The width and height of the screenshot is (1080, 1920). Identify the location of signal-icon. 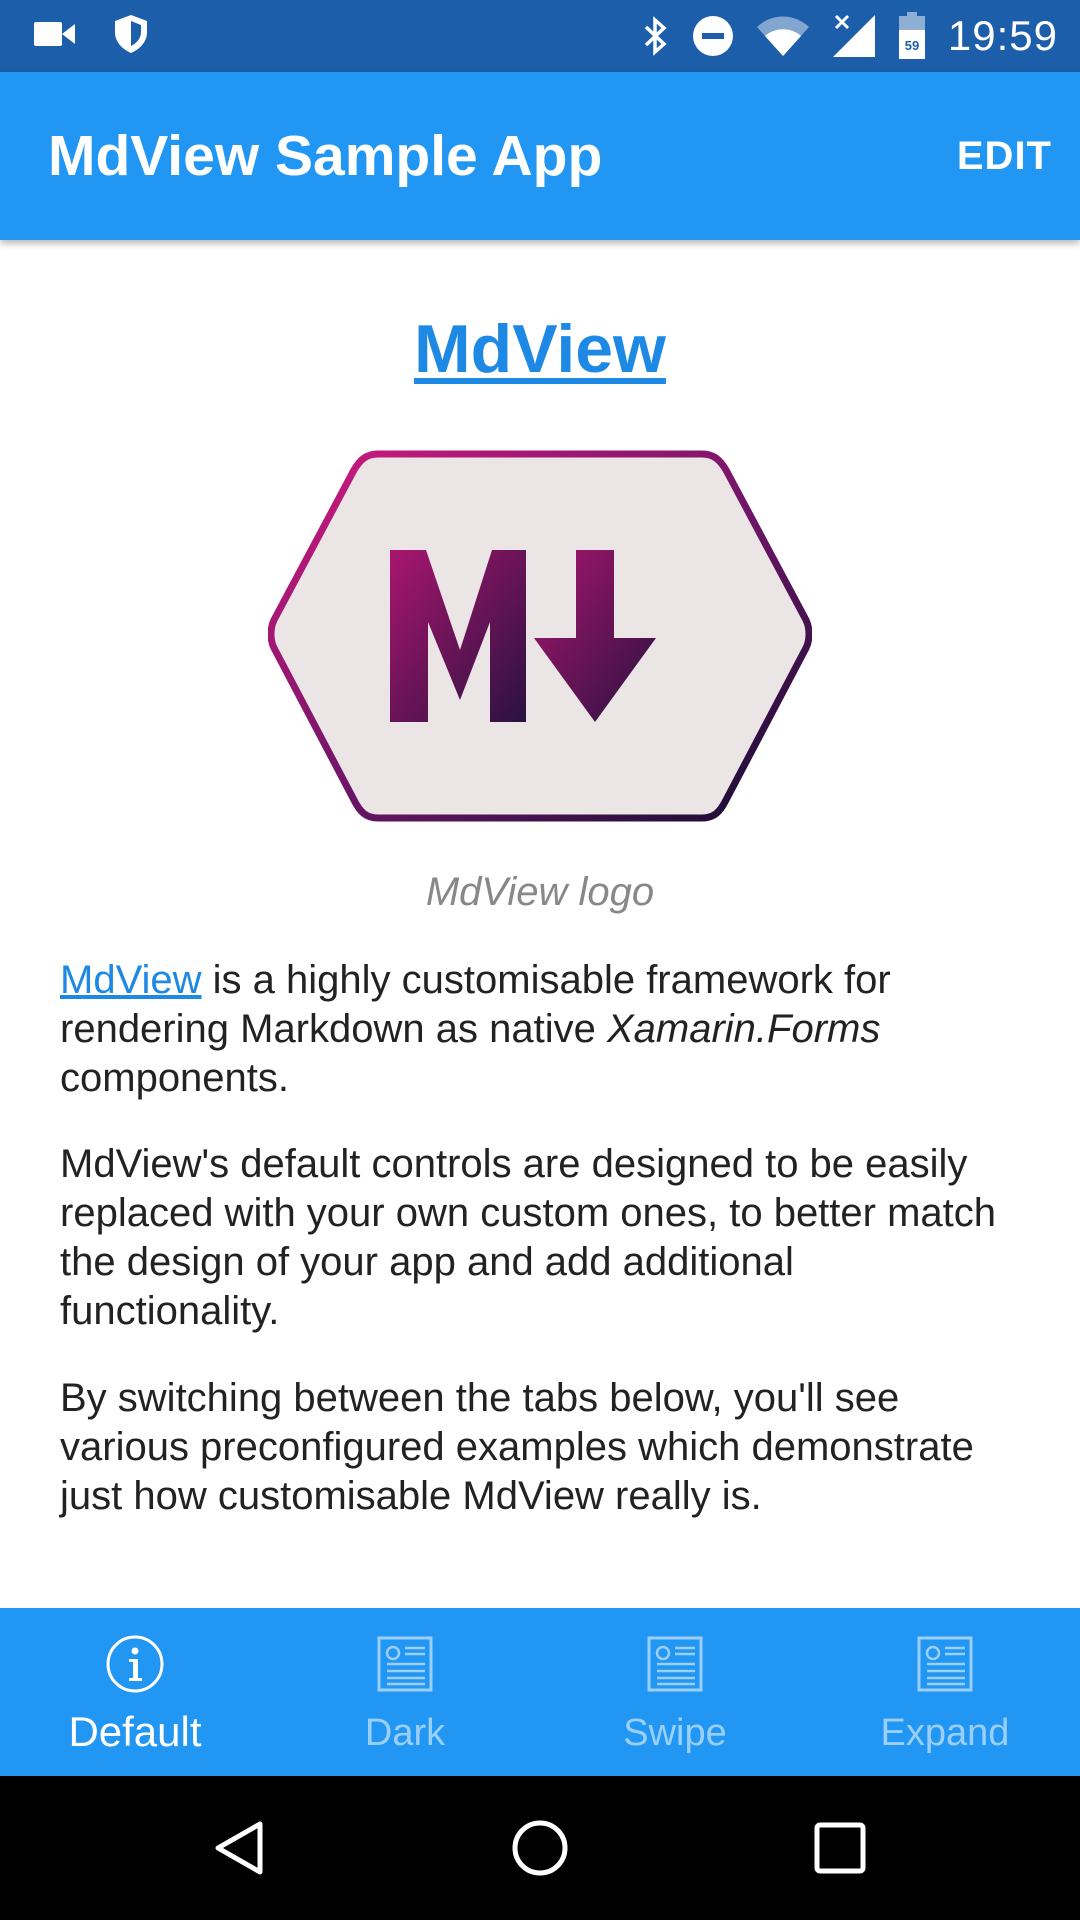
(853, 35).